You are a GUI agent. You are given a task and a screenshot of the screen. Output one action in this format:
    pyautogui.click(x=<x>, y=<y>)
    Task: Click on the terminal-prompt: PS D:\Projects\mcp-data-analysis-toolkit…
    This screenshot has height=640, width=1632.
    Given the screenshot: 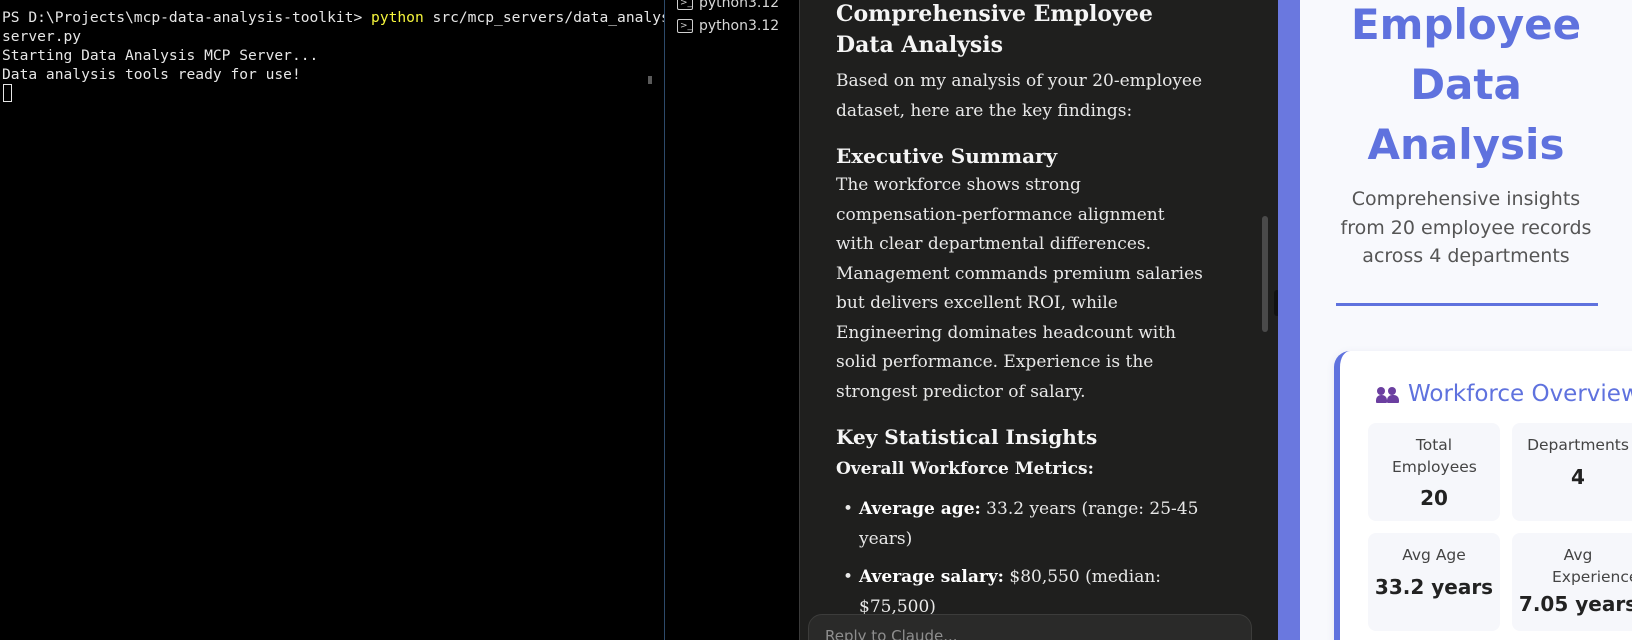 What is the action you would take?
    pyautogui.click(x=187, y=17)
    